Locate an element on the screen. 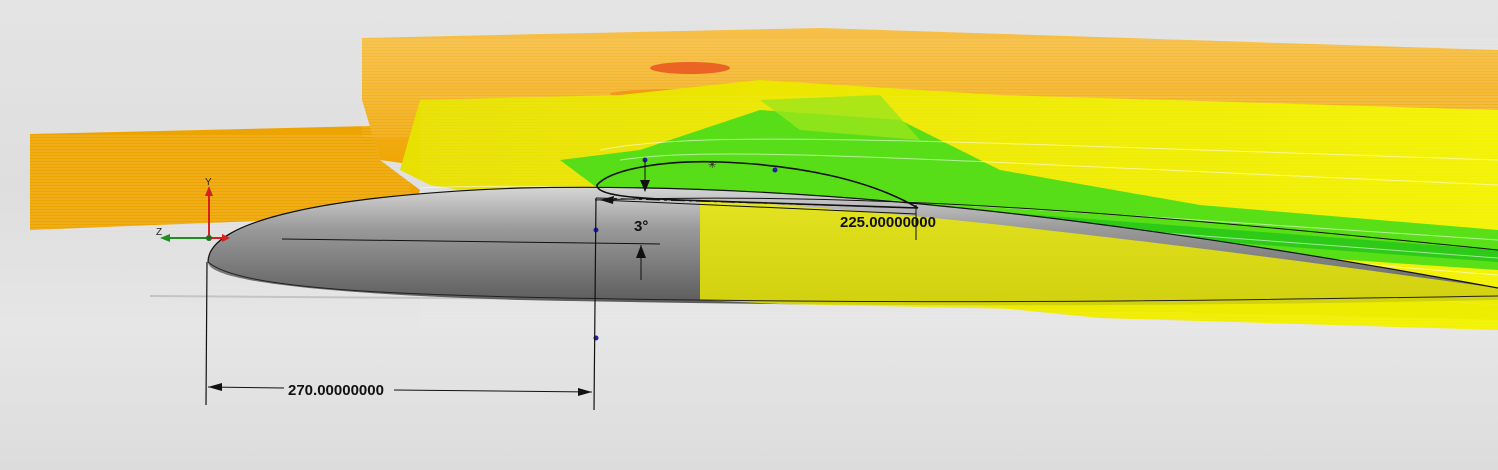 The image size is (1498, 470). dimension-270-label: 270.00000000 is located at coordinates (336, 390).